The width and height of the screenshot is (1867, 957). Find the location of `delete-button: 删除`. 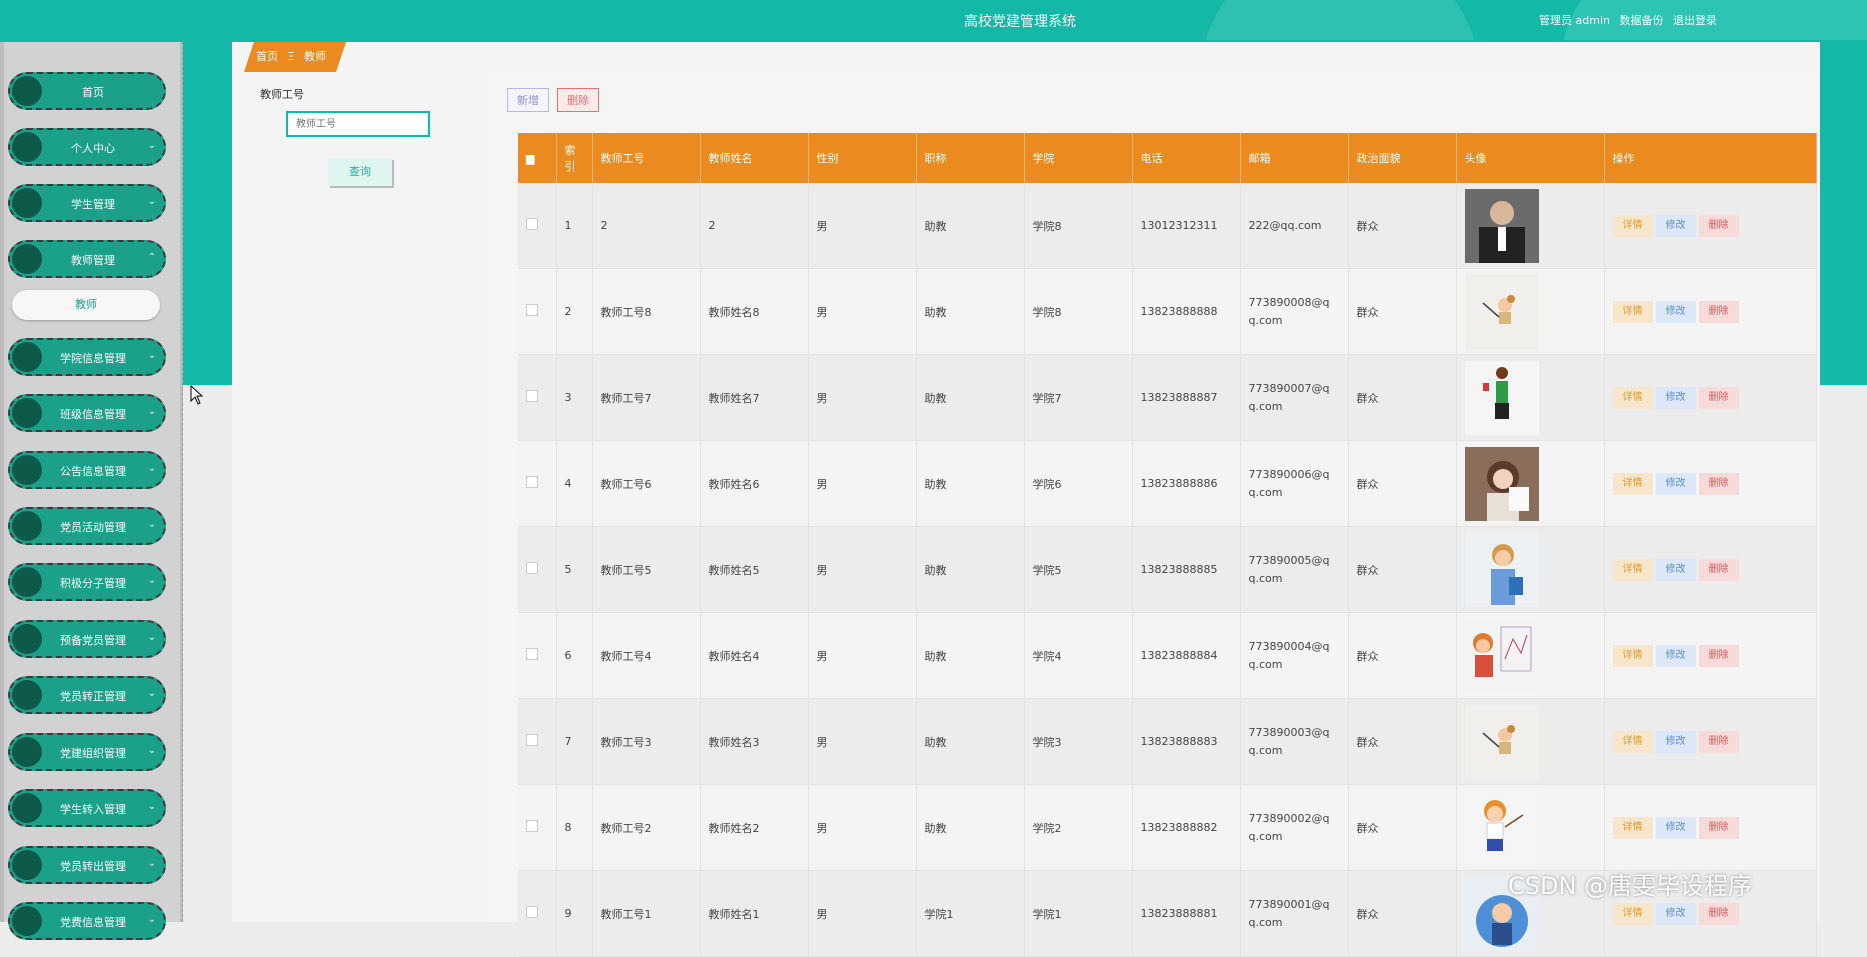

delete-button: 删除 is located at coordinates (578, 100).